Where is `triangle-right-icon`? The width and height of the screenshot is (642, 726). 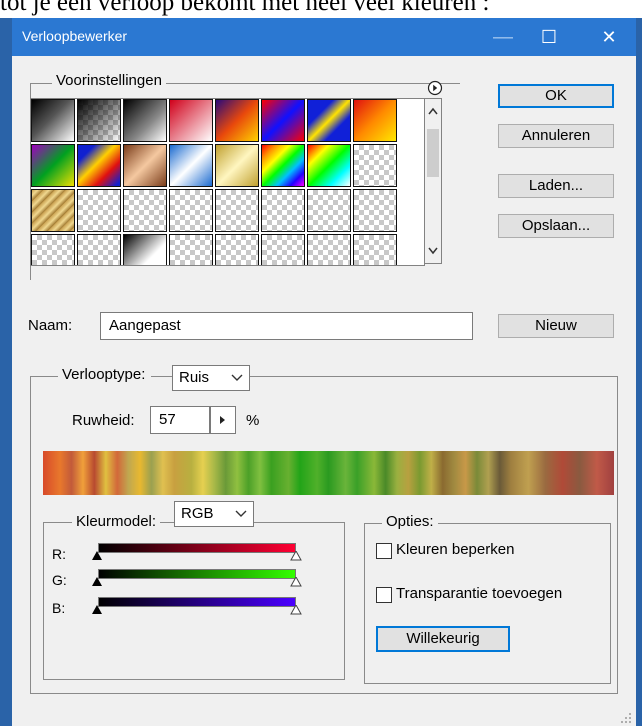
triangle-right-icon is located at coordinates (222, 420).